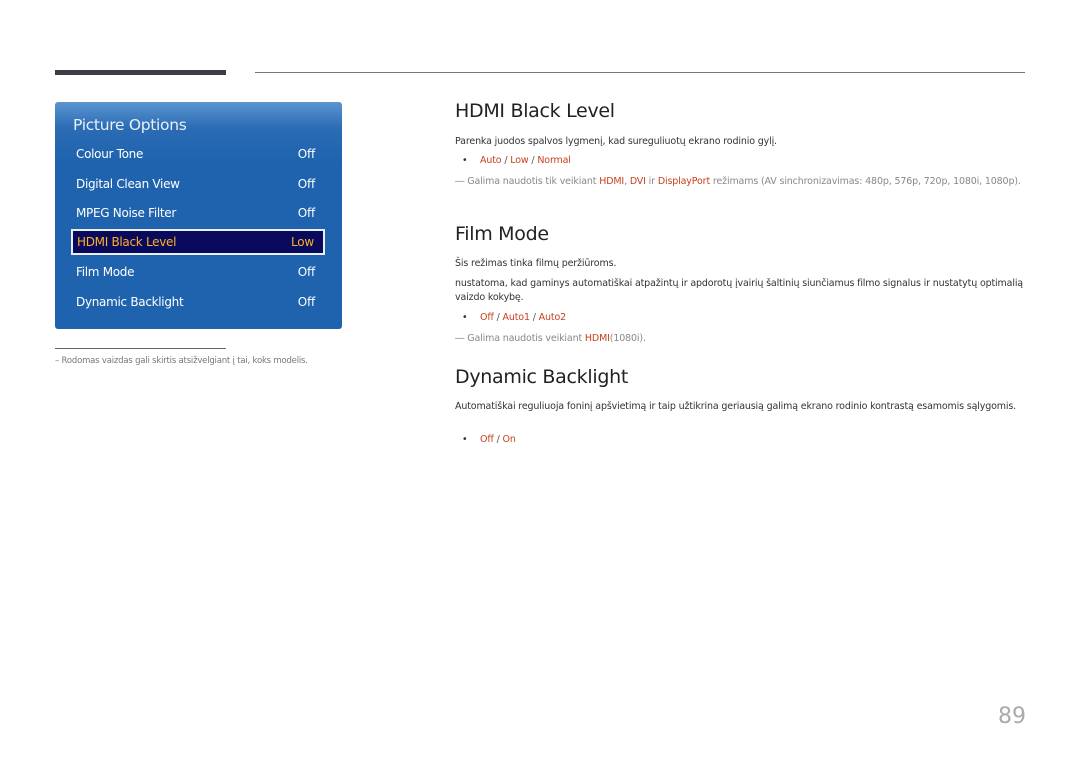 Image resolution: width=1080 pixels, height=763 pixels. What do you see at coordinates (519, 160) in the screenshot?
I see `option-low: Low` at bounding box center [519, 160].